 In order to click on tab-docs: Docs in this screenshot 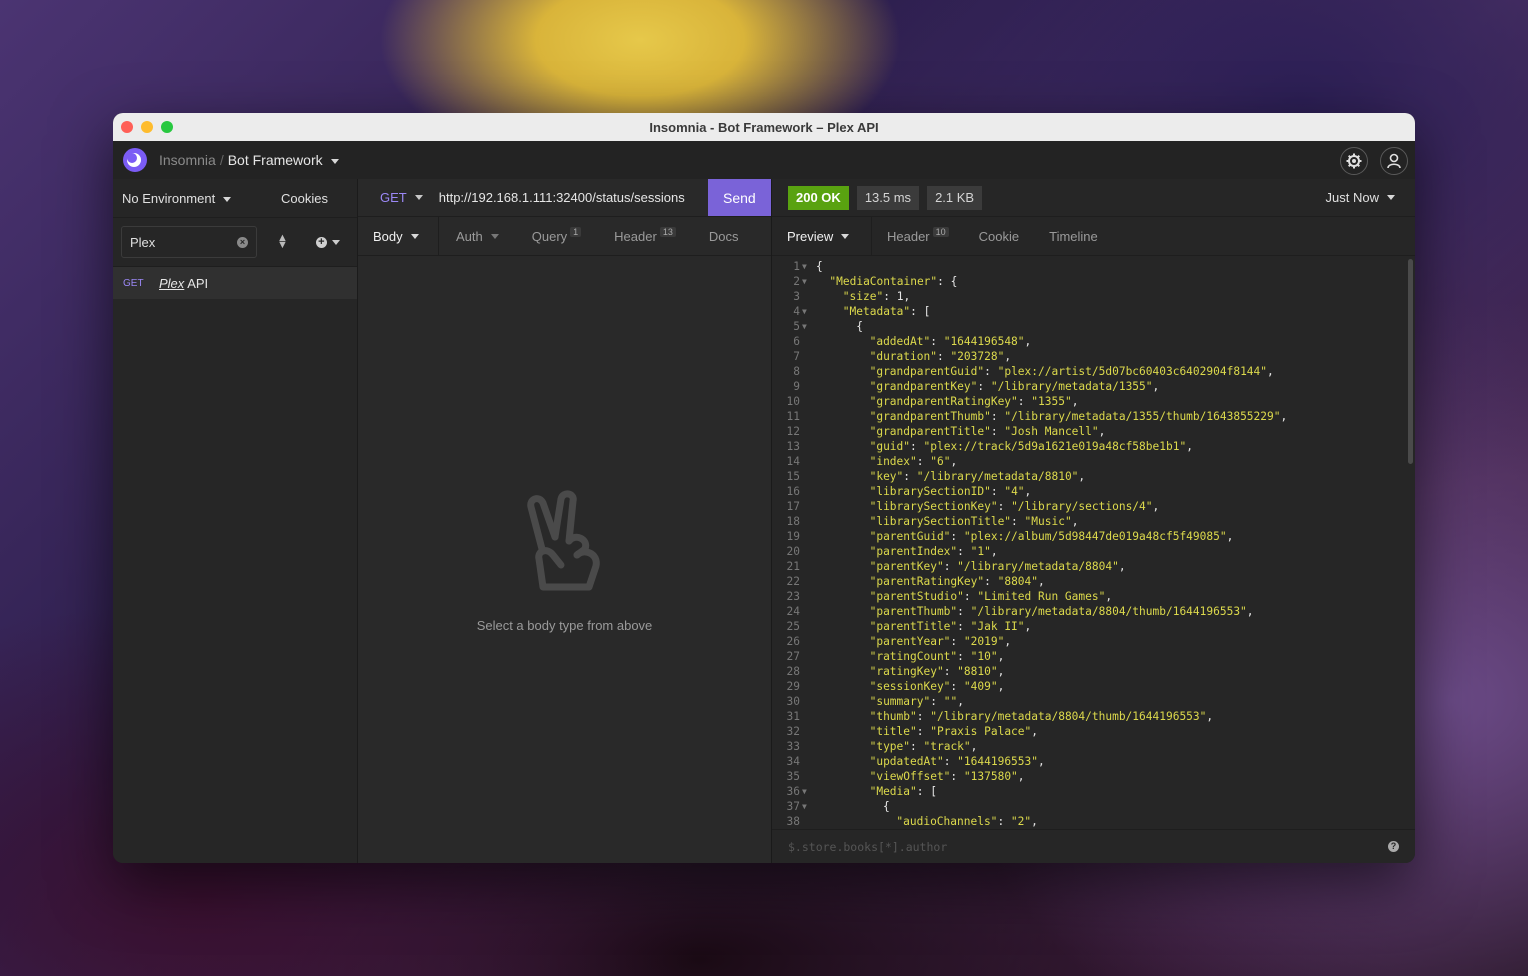, I will do `click(722, 236)`.